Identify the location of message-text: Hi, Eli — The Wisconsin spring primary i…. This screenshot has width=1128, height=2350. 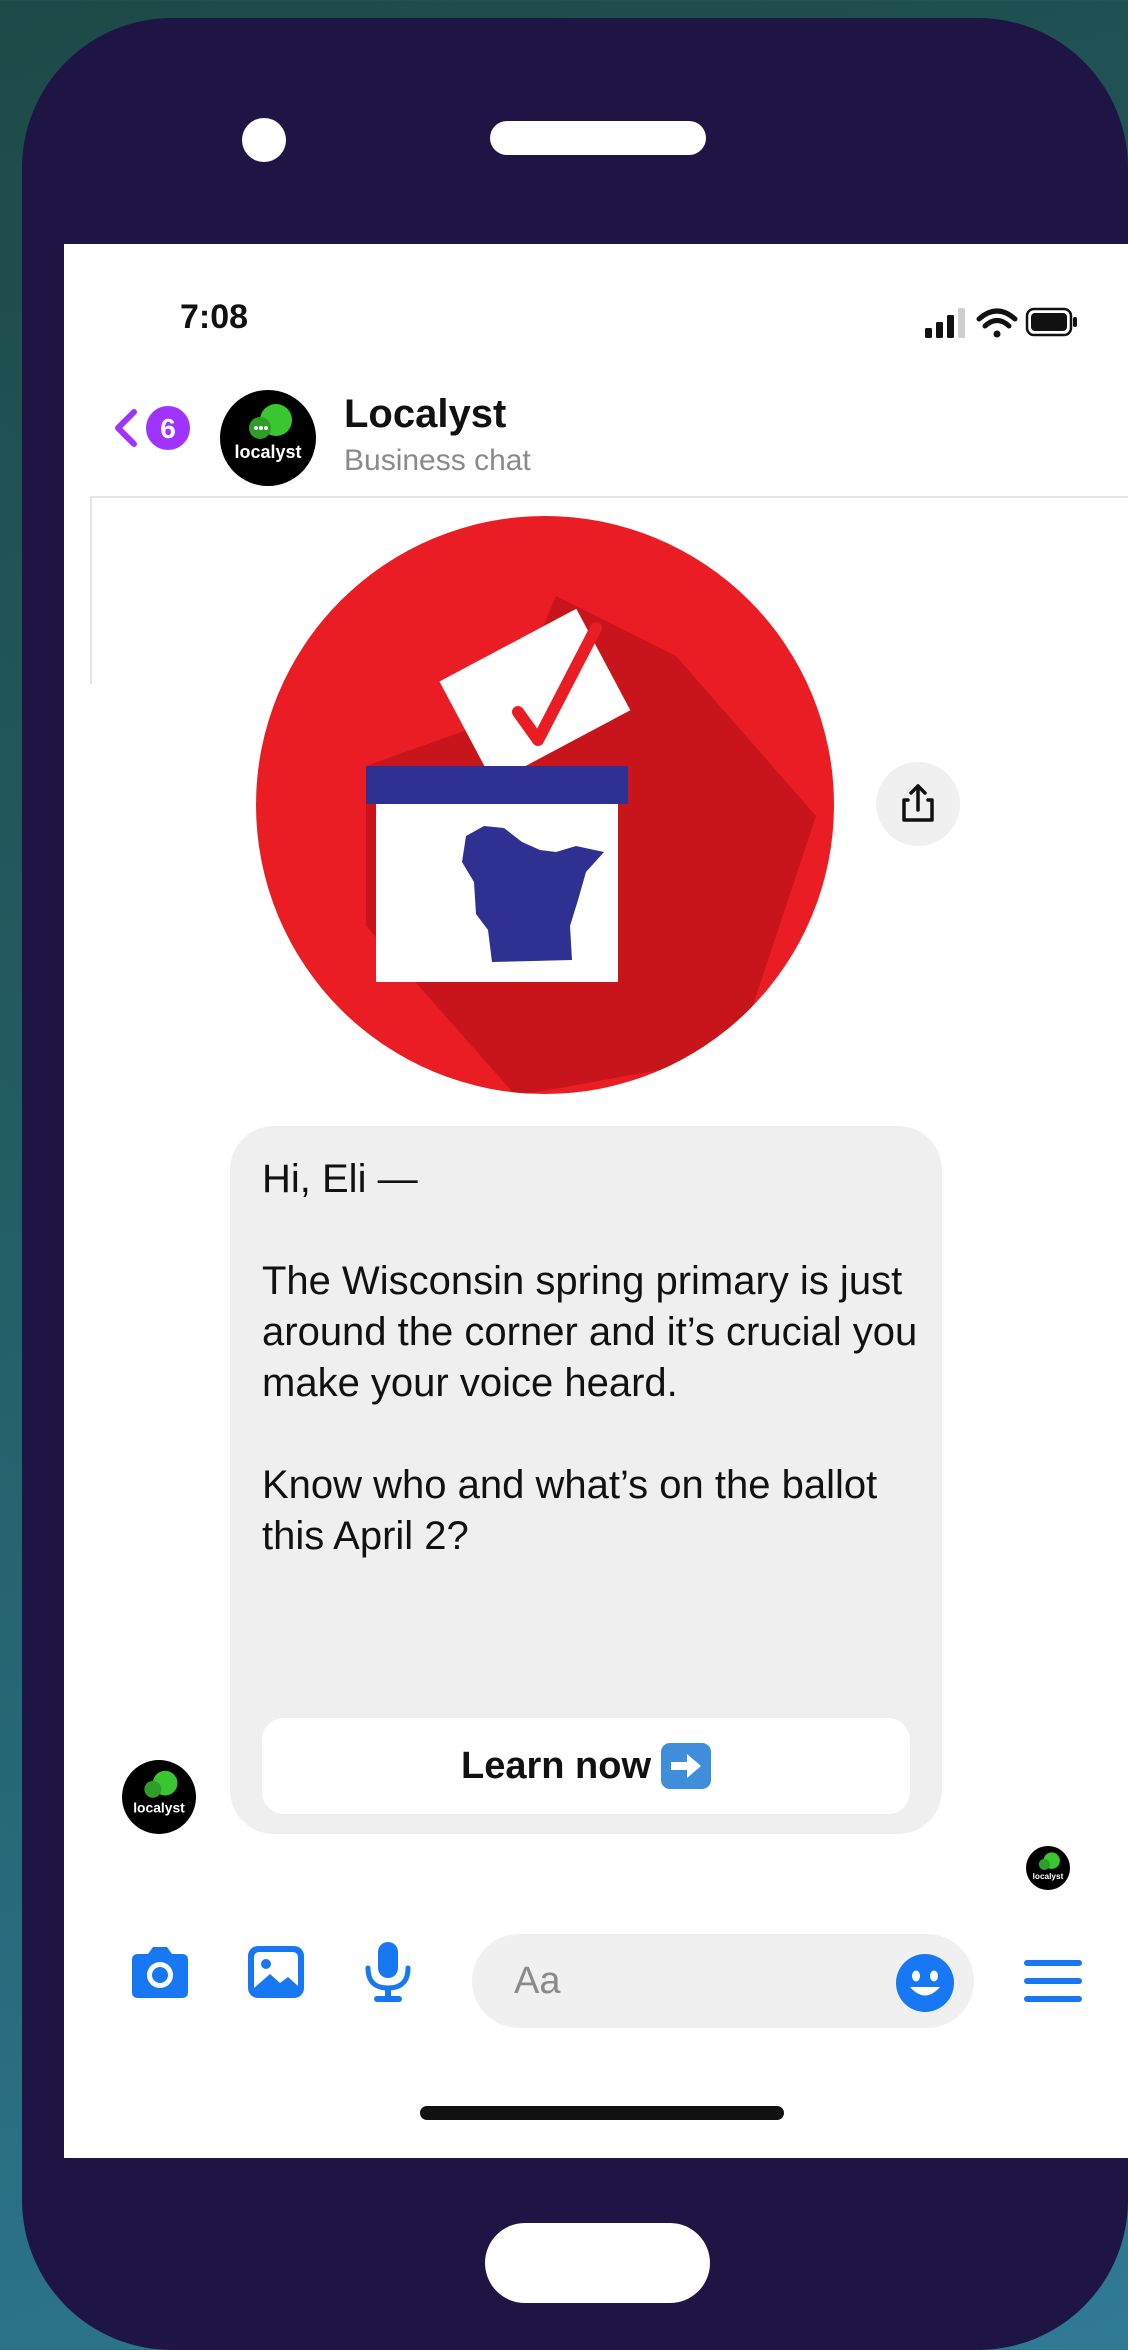
(590, 1357).